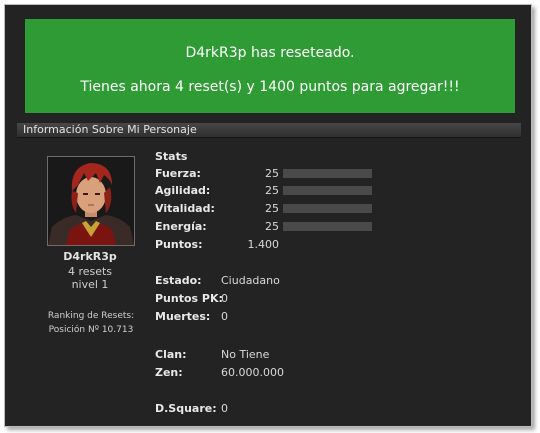 This screenshot has height=433, width=540. Describe the element at coordinates (327, 173) in the screenshot. I see `stat-fuerza-bar` at that location.